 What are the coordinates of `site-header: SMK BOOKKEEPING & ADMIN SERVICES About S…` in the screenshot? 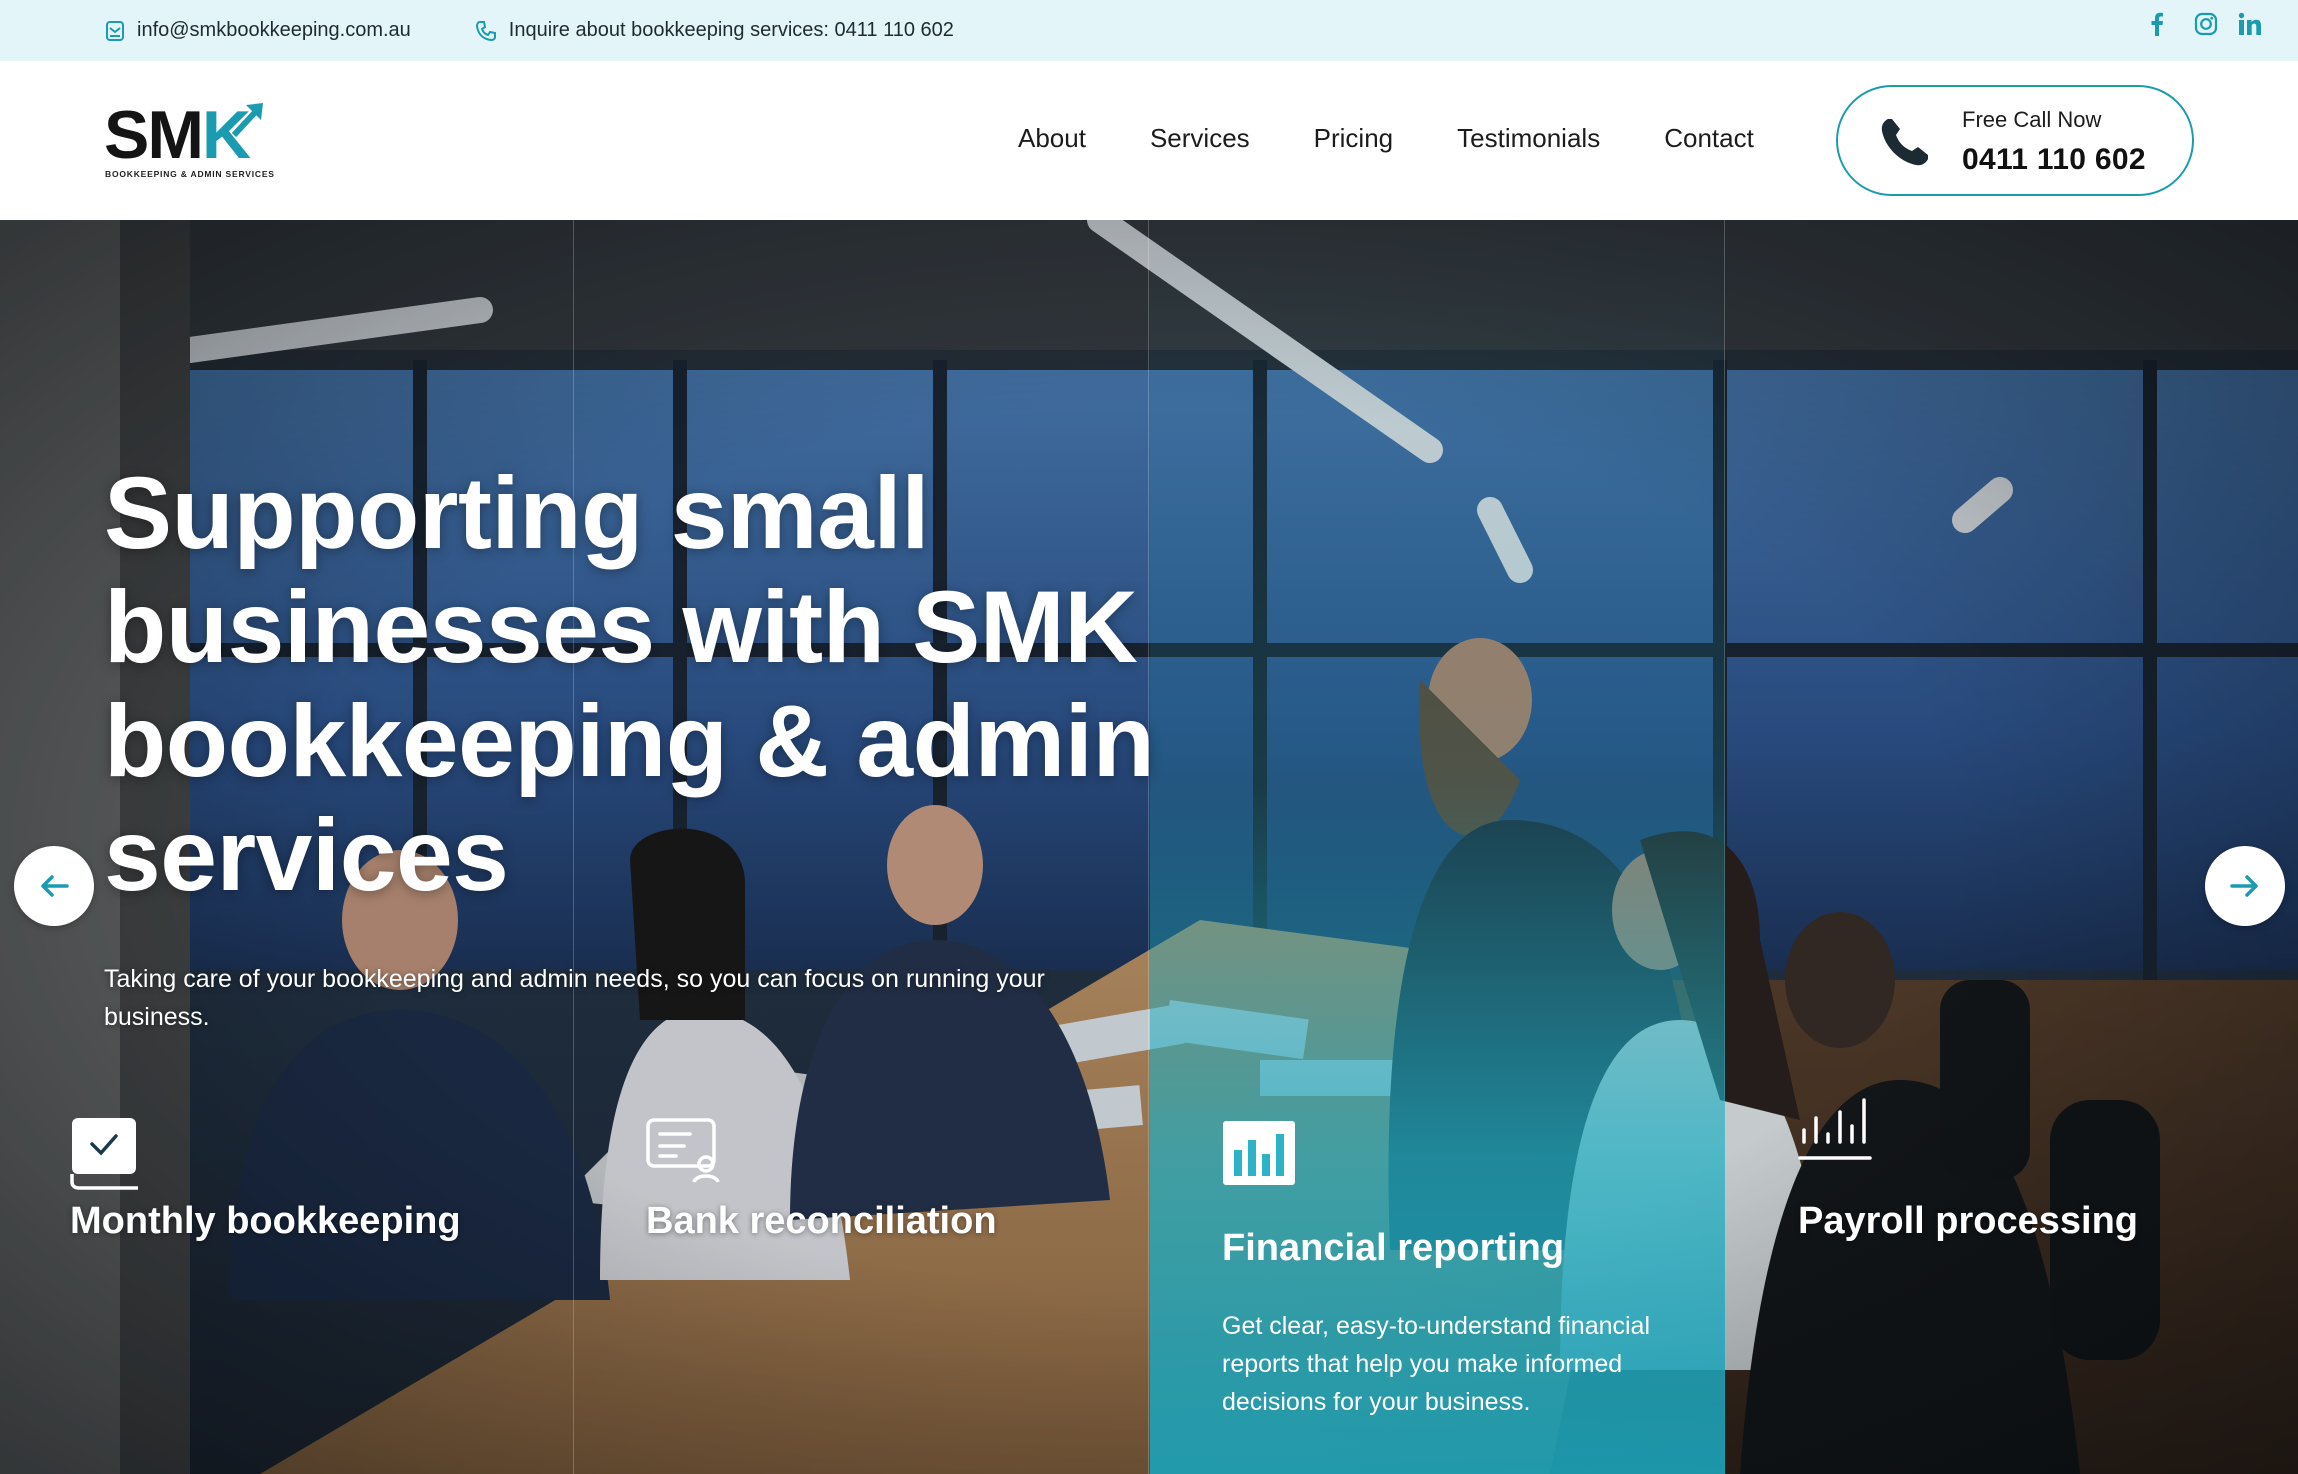 It's located at (1149, 140).